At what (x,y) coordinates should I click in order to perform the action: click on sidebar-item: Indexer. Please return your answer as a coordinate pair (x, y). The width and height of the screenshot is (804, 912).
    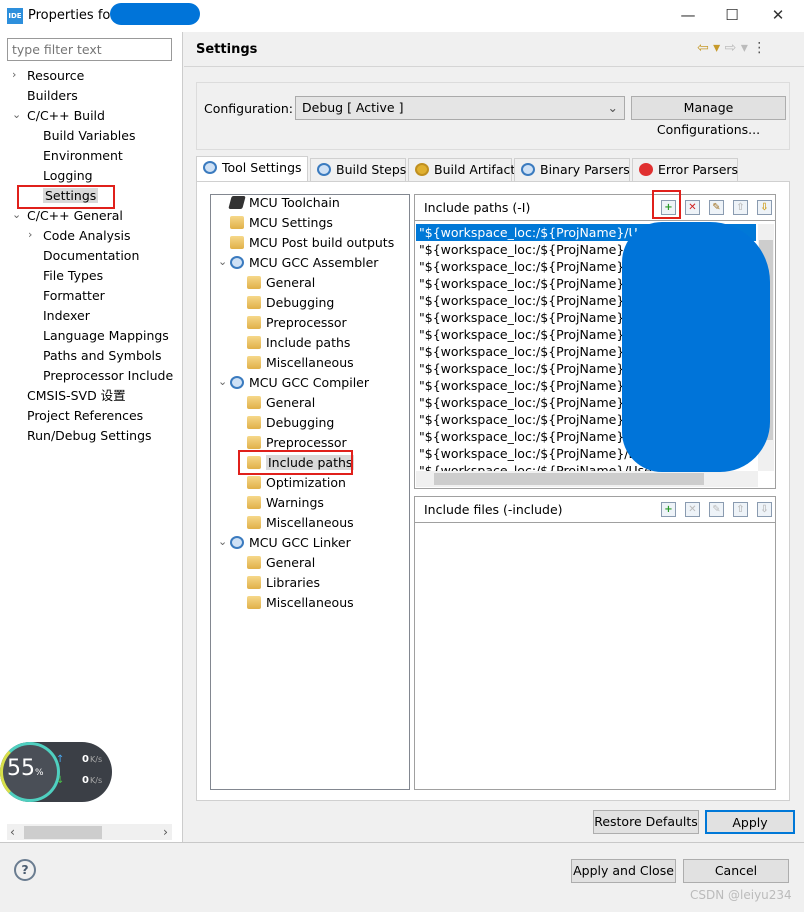
    Looking at the image, I should click on (66, 316).